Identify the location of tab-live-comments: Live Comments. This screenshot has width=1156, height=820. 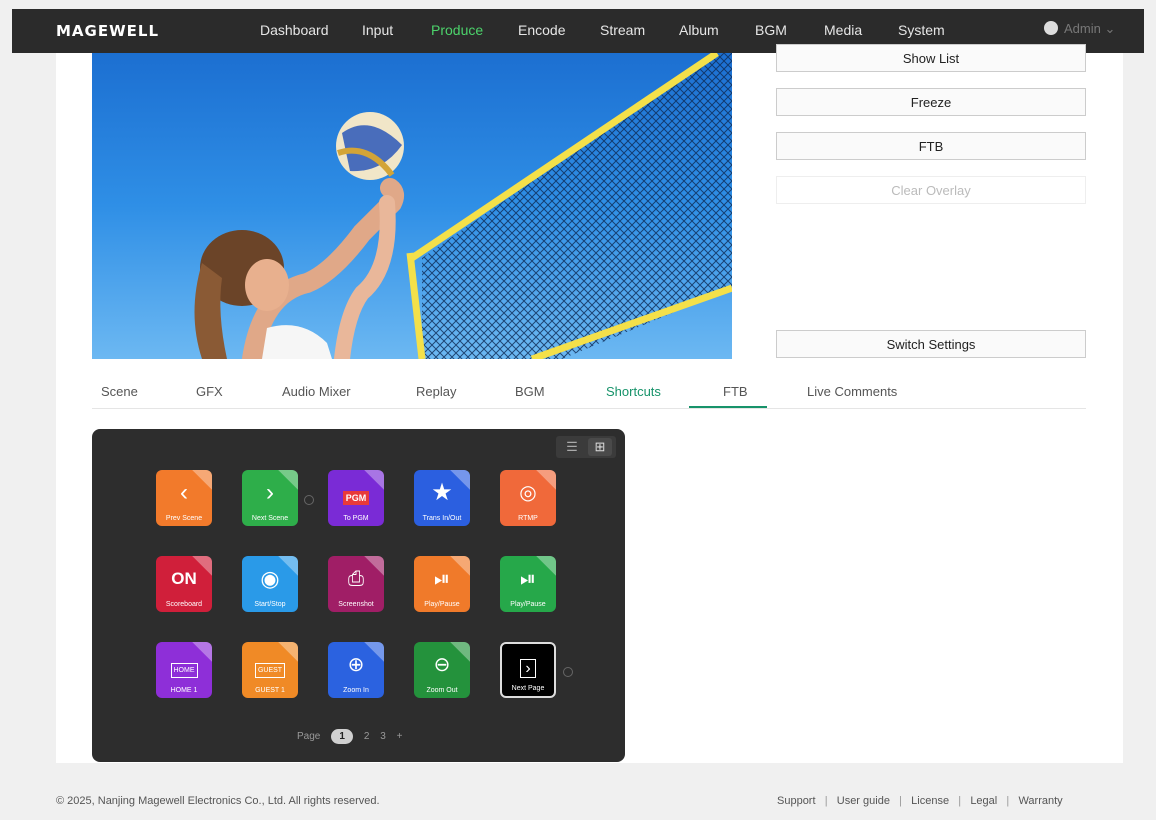
(852, 391).